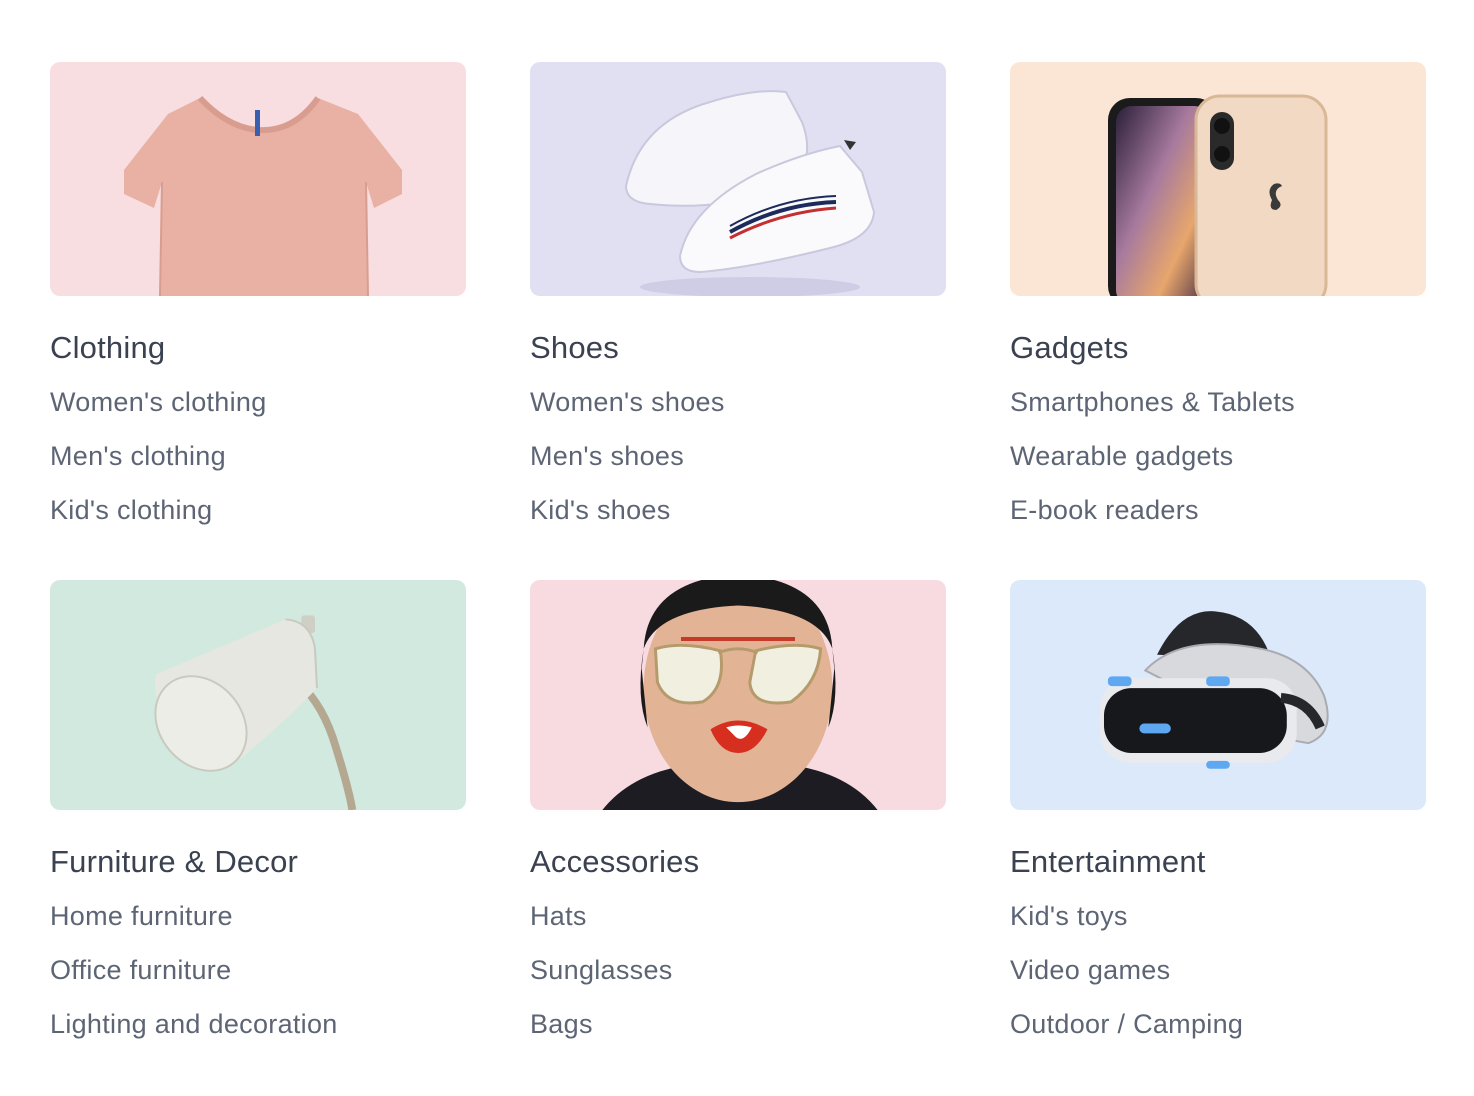 The image size is (1474, 1096). What do you see at coordinates (255, 712) in the screenshot?
I see `desk-lamp-photo` at bounding box center [255, 712].